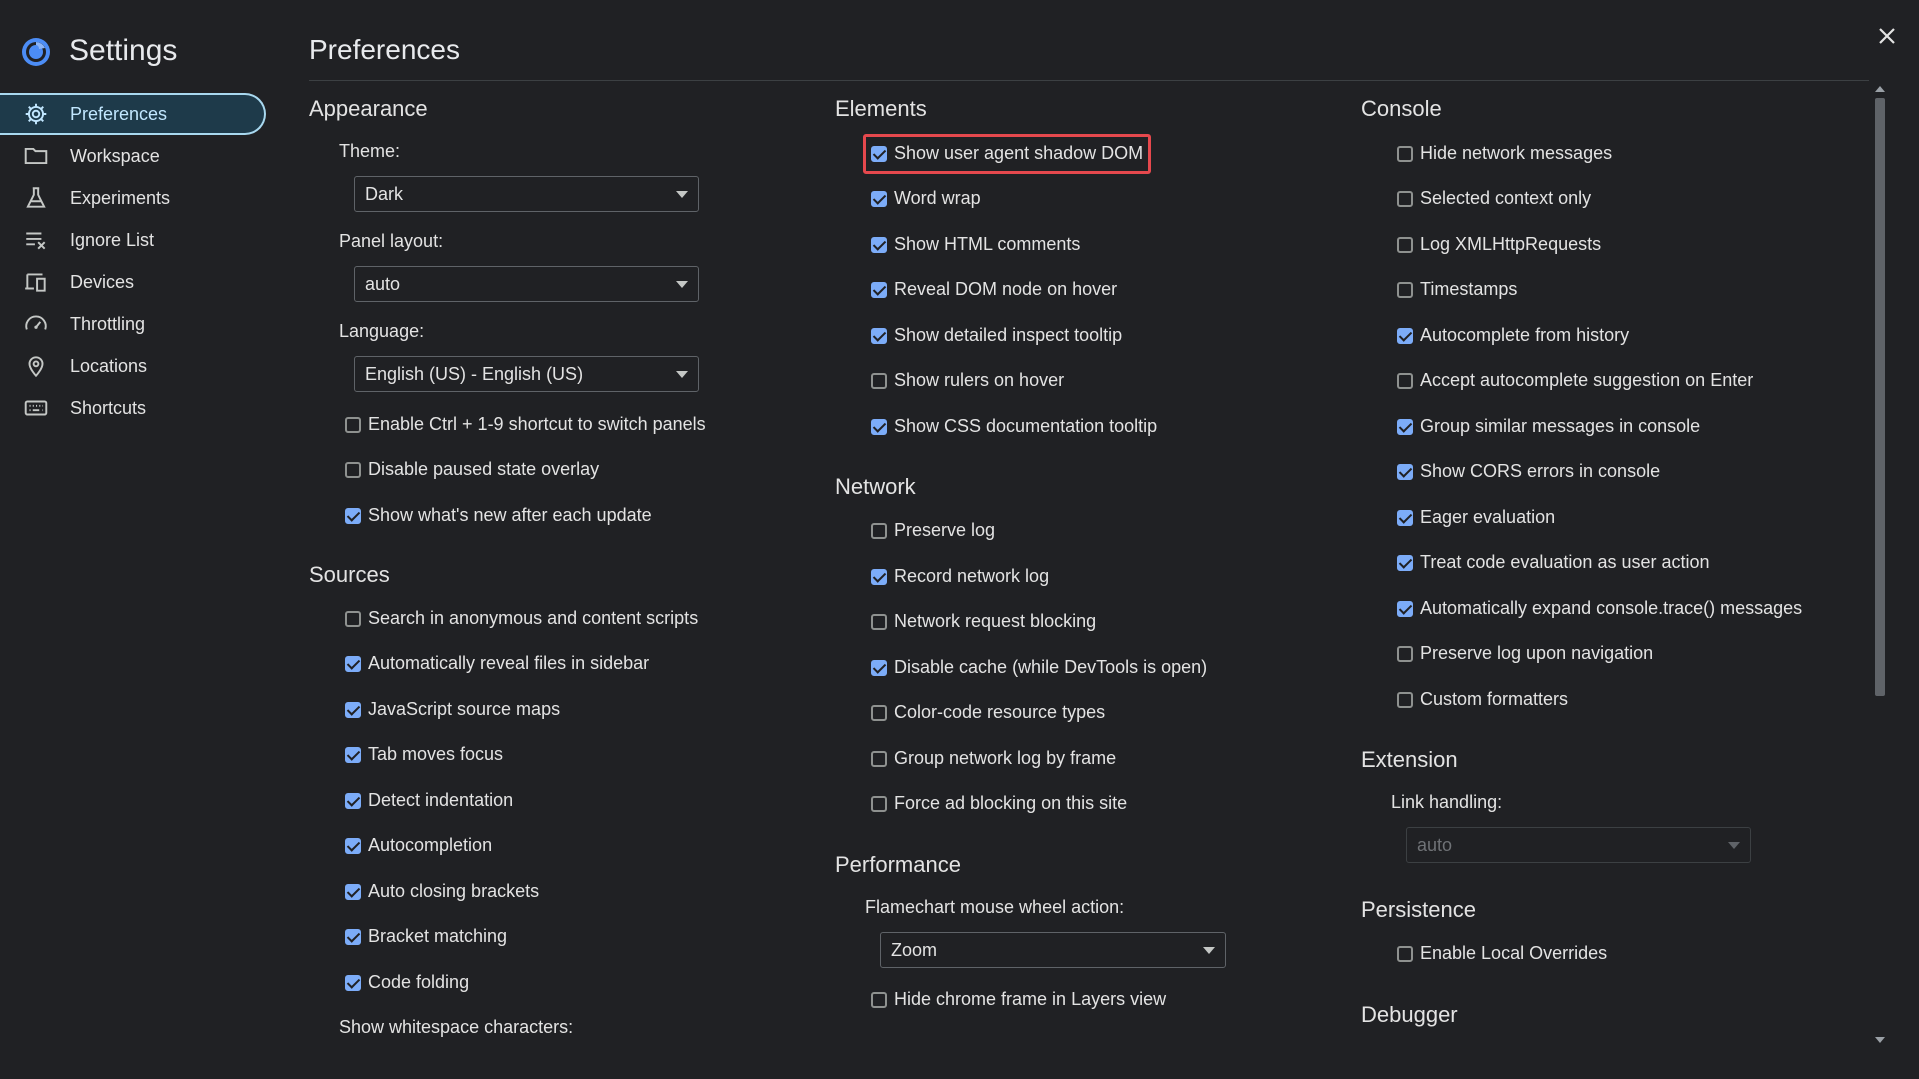  Describe the element at coordinates (1502, 953) in the screenshot. I see `checkbox-enable-local-overrides: Enable Local Overrides` at that location.